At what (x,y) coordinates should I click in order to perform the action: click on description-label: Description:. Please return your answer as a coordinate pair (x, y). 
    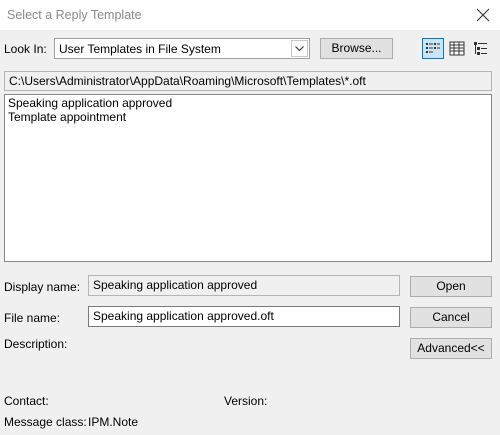
    Looking at the image, I should click on (36, 344).